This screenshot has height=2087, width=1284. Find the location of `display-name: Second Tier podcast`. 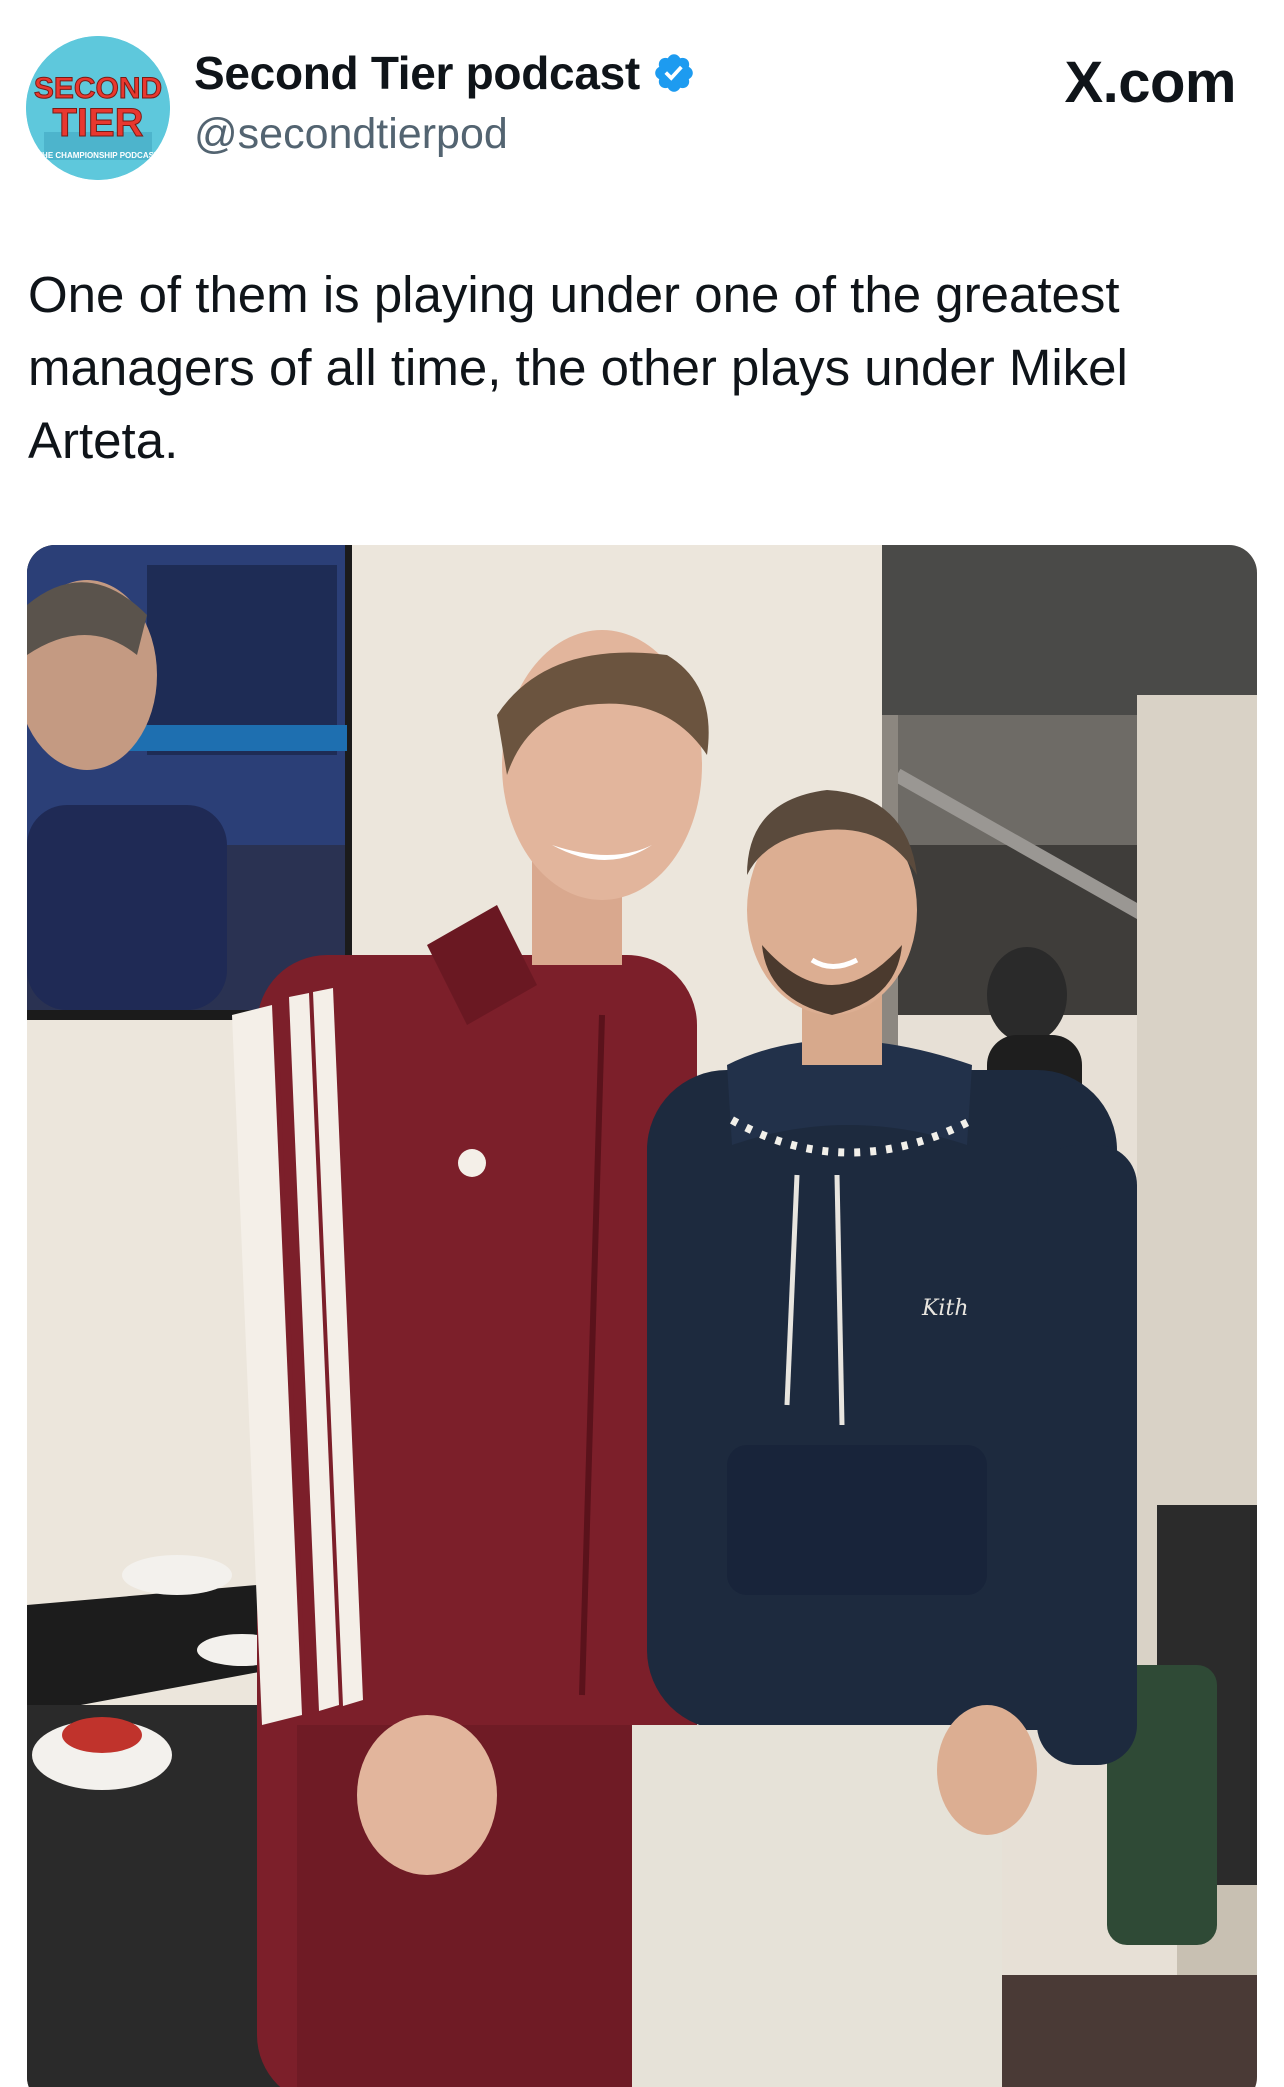

display-name: Second Tier podcast is located at coordinates (417, 73).